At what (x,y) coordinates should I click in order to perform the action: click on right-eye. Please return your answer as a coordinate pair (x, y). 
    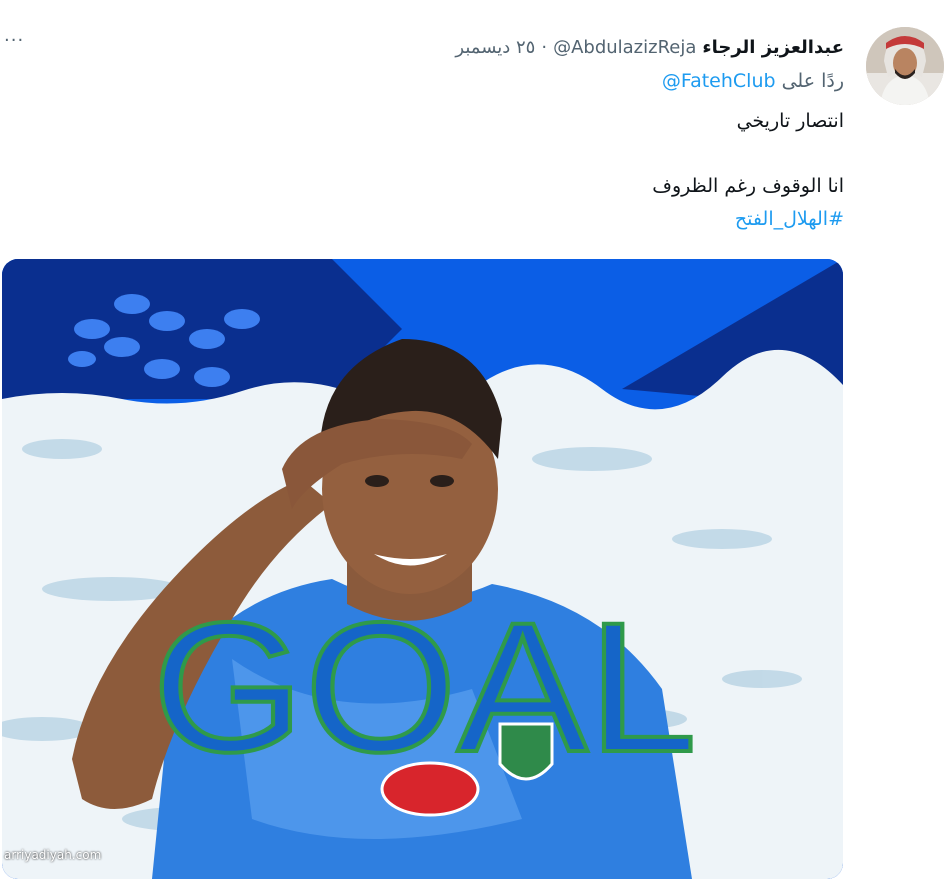
    Looking at the image, I should click on (442, 481).